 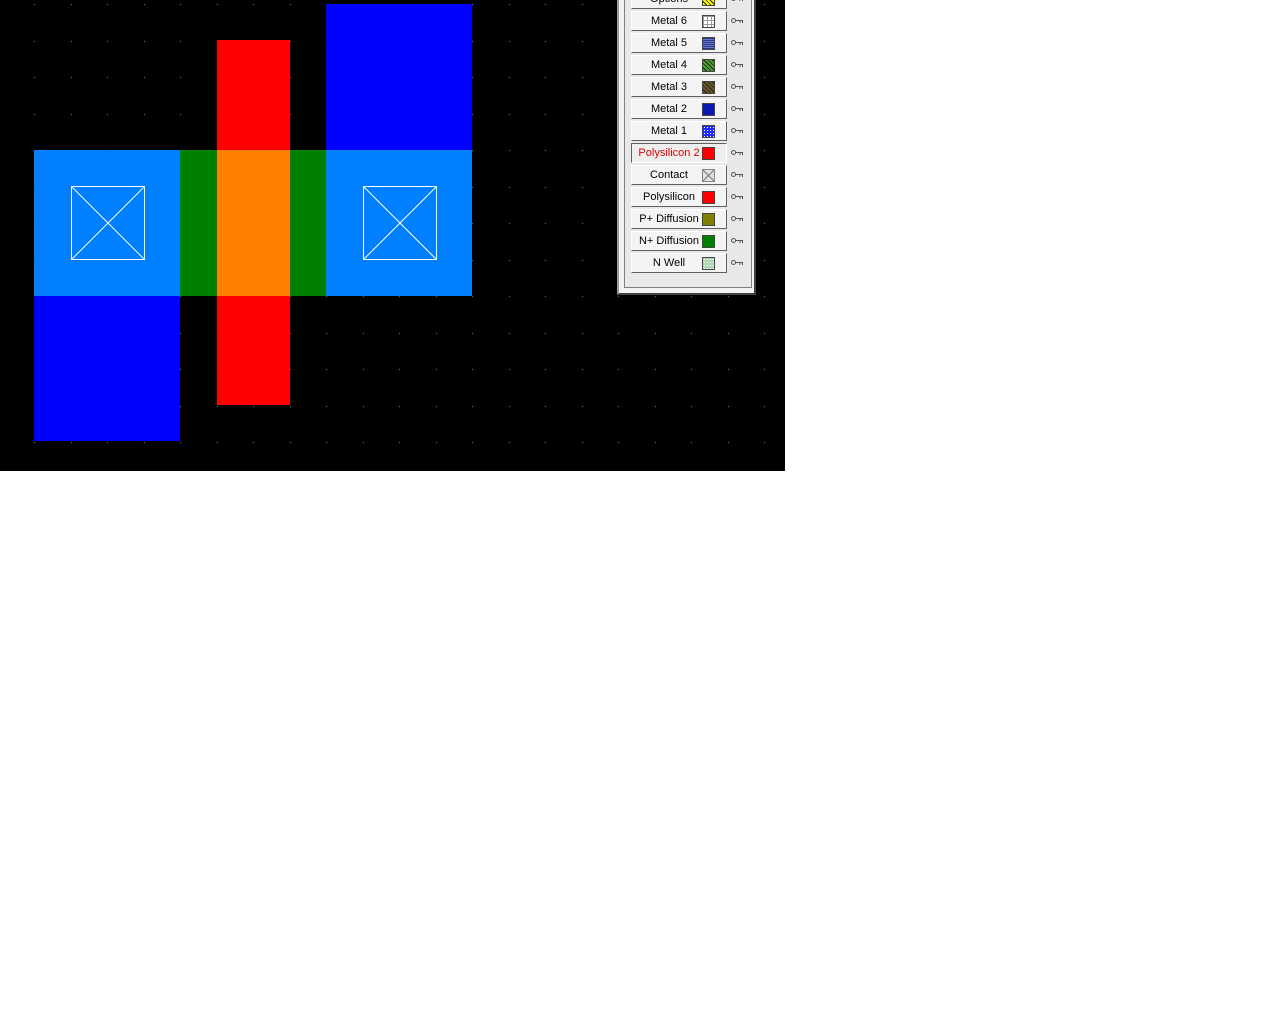 I want to click on layer-label: Metal 4, so click(x=669, y=65).